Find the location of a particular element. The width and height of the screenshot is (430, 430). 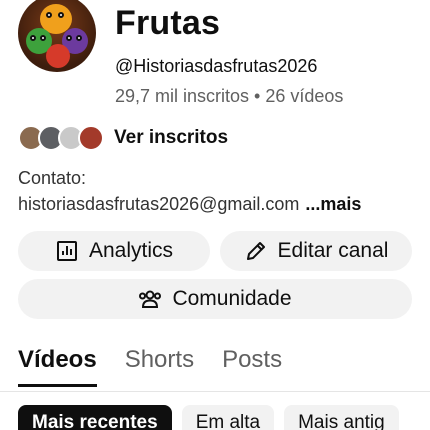

channel-avatar is located at coordinates (57, 36).